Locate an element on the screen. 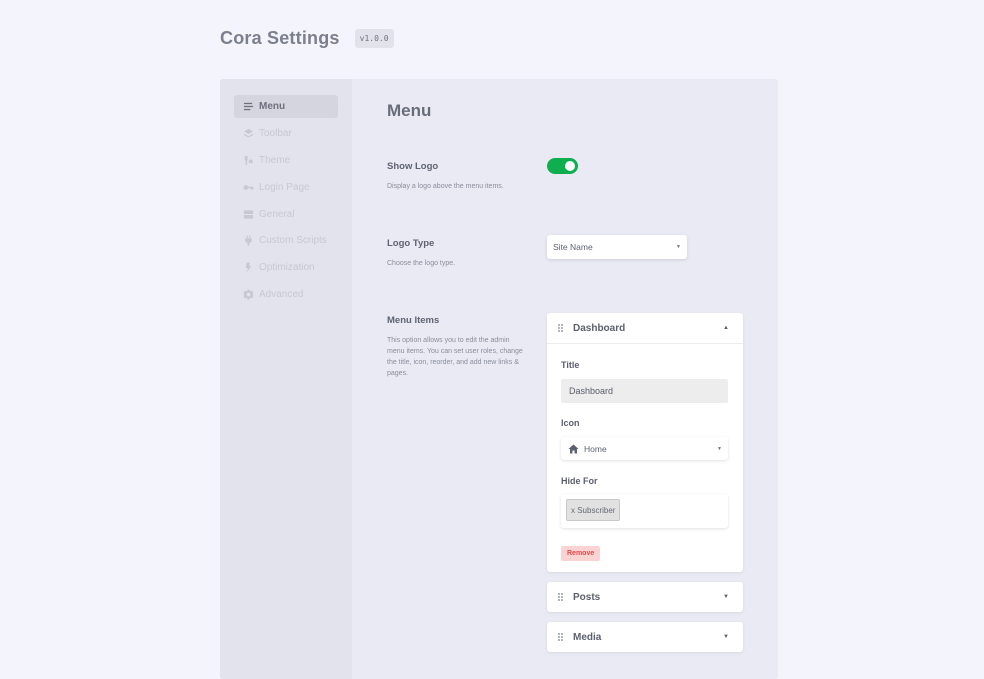  sidebar-item-label: Optimization is located at coordinates (287, 267).